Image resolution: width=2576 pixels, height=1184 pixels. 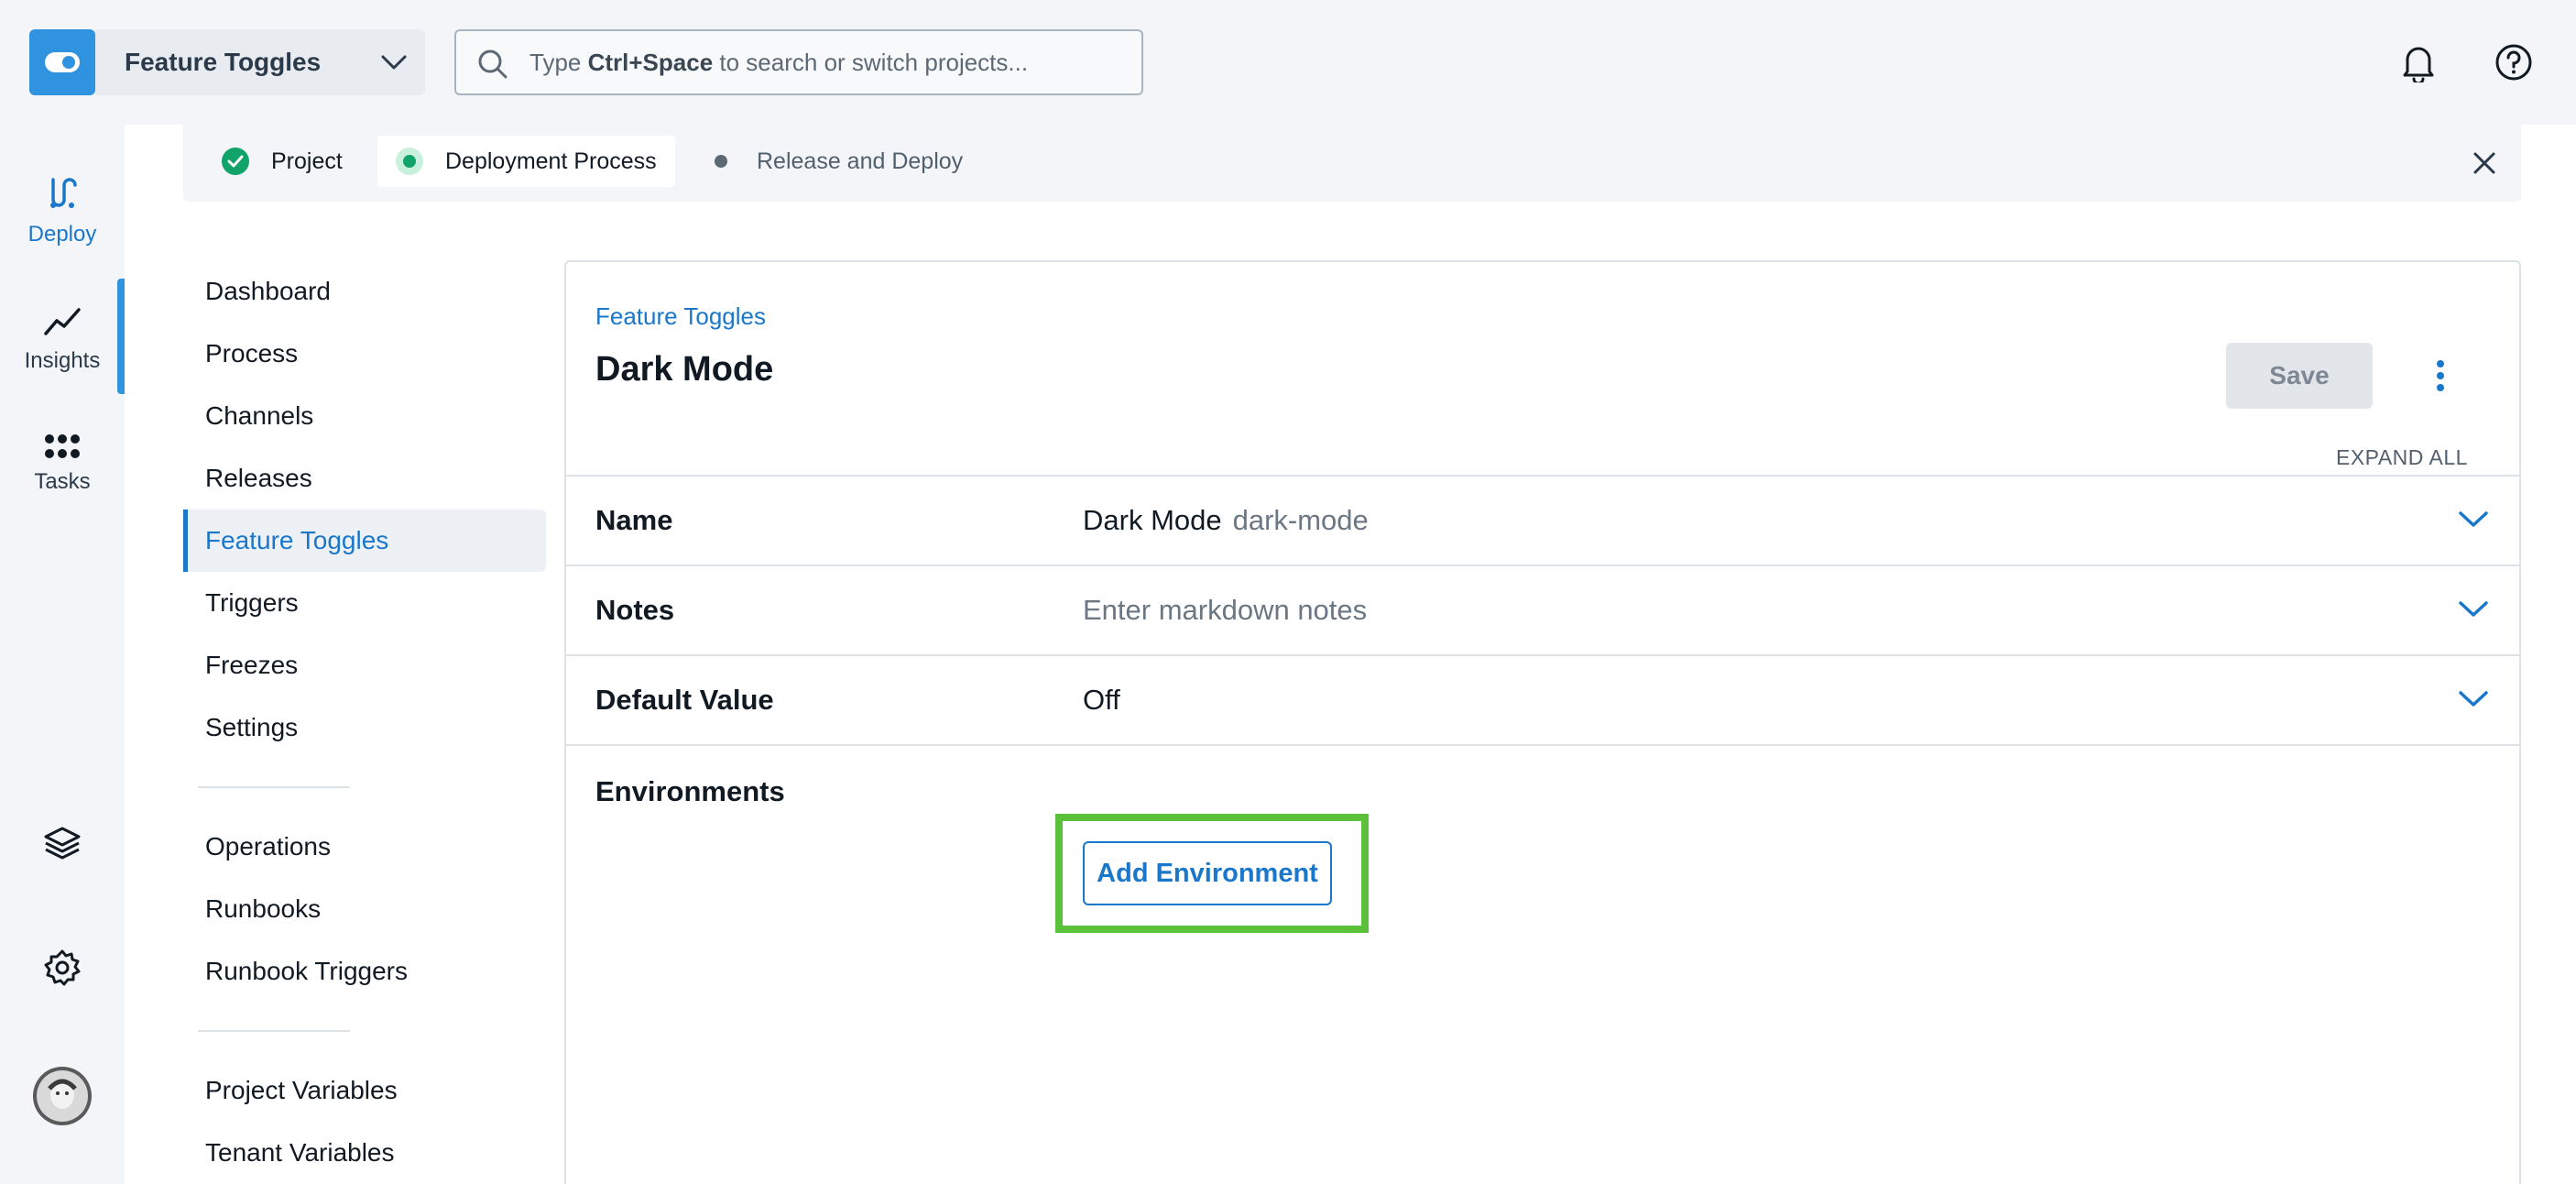 I want to click on sidenav-item-process: Process, so click(x=365, y=354).